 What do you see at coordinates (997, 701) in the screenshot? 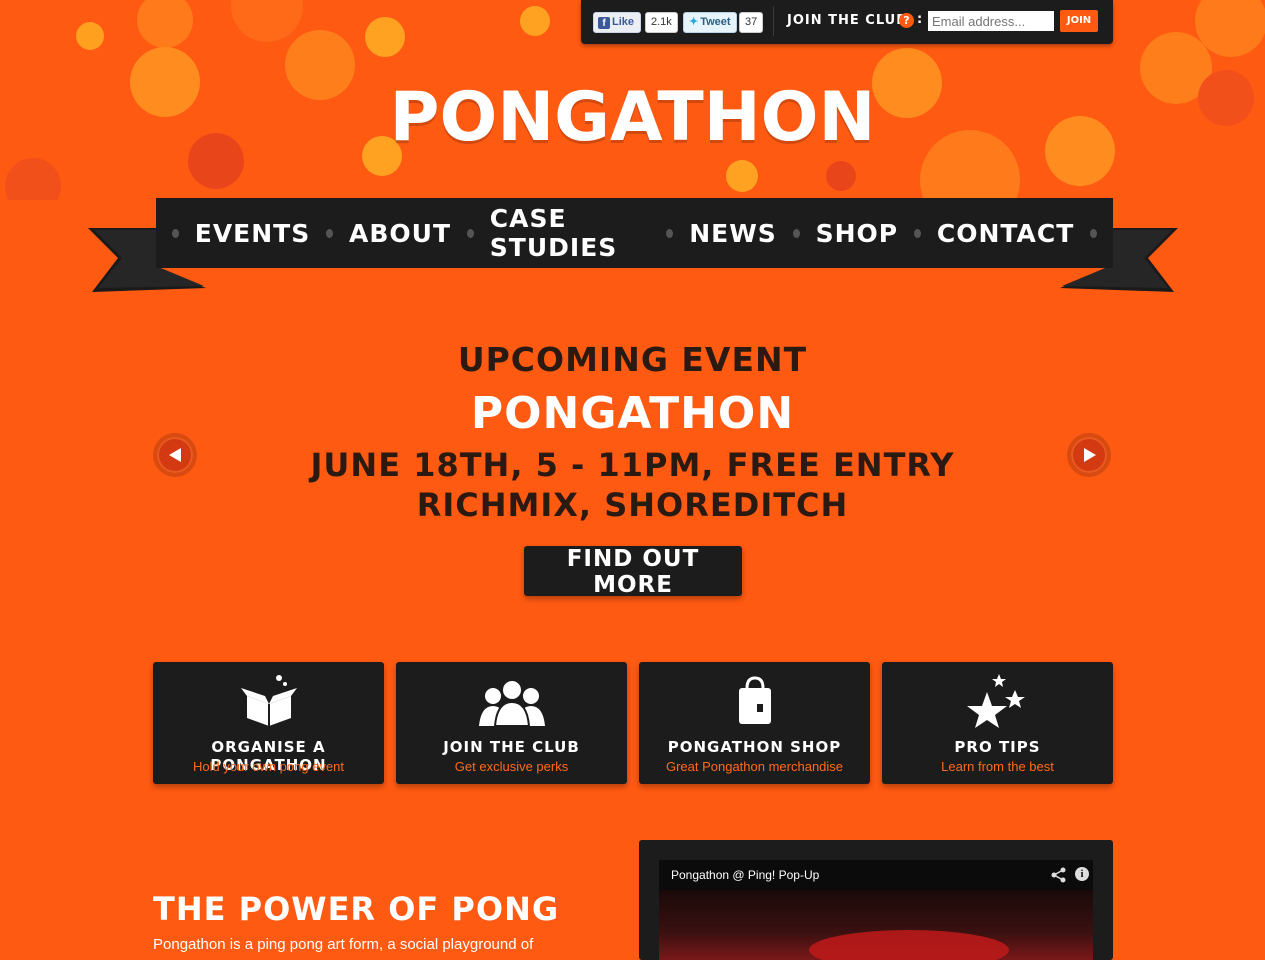
I see `stars-icon` at bounding box center [997, 701].